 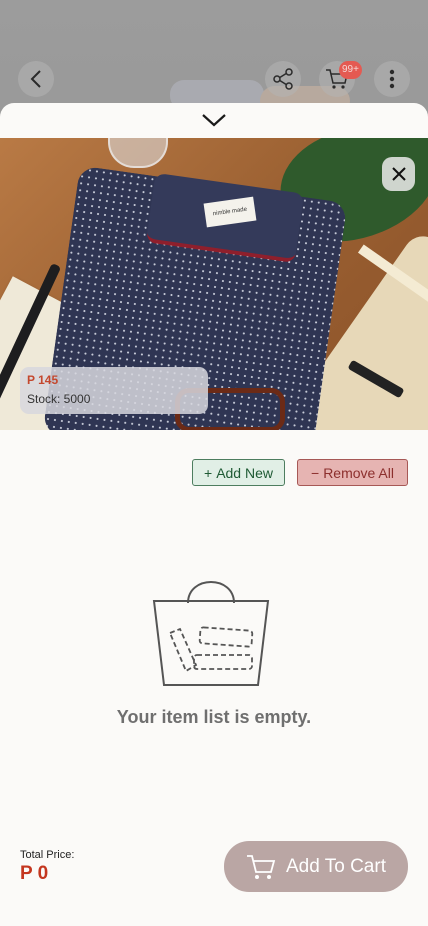 What do you see at coordinates (214, 717) in the screenshot?
I see `empty-list-message: Your item list is empty.` at bounding box center [214, 717].